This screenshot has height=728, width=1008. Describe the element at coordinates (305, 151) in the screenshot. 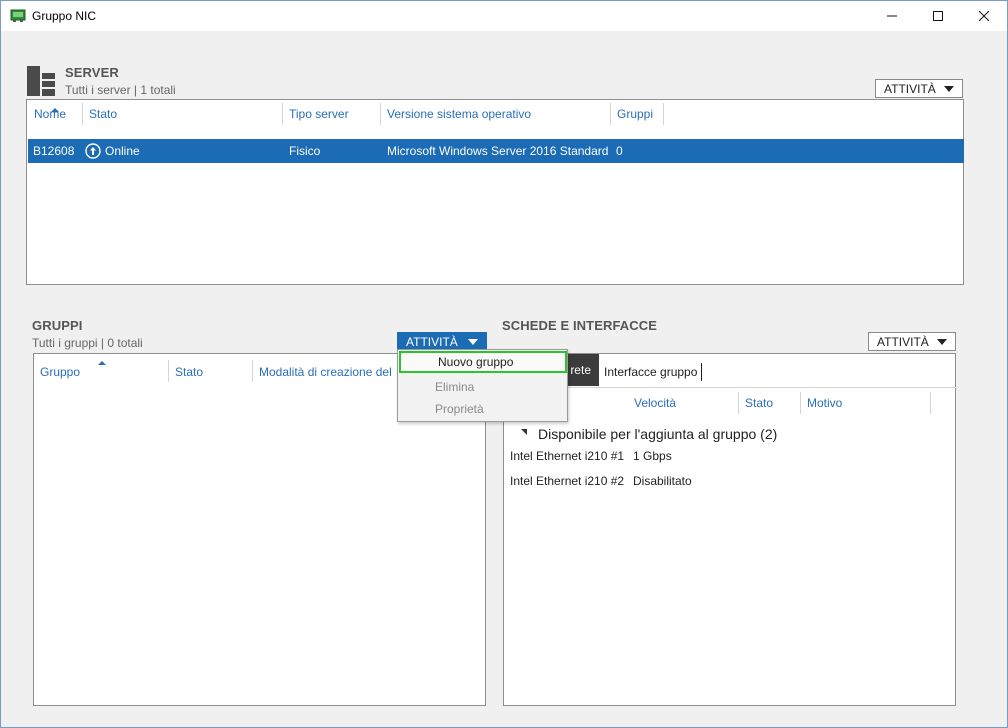

I see `server-type: Fisico` at that location.